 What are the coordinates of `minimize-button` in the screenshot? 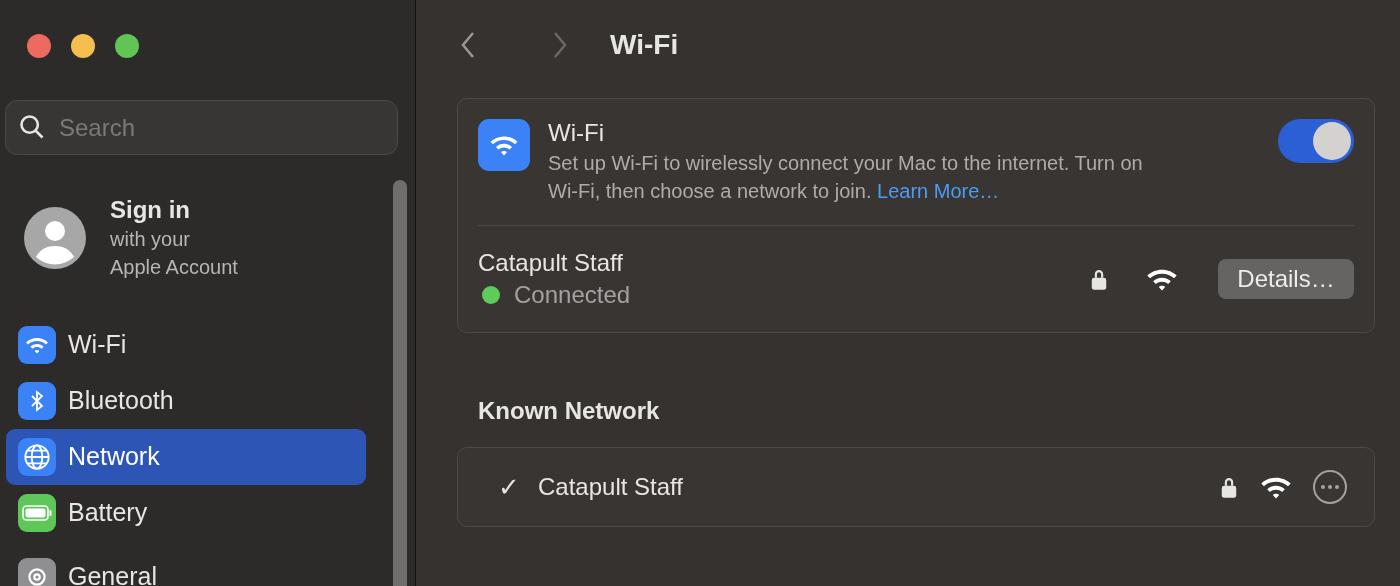 It's located at (83, 46).